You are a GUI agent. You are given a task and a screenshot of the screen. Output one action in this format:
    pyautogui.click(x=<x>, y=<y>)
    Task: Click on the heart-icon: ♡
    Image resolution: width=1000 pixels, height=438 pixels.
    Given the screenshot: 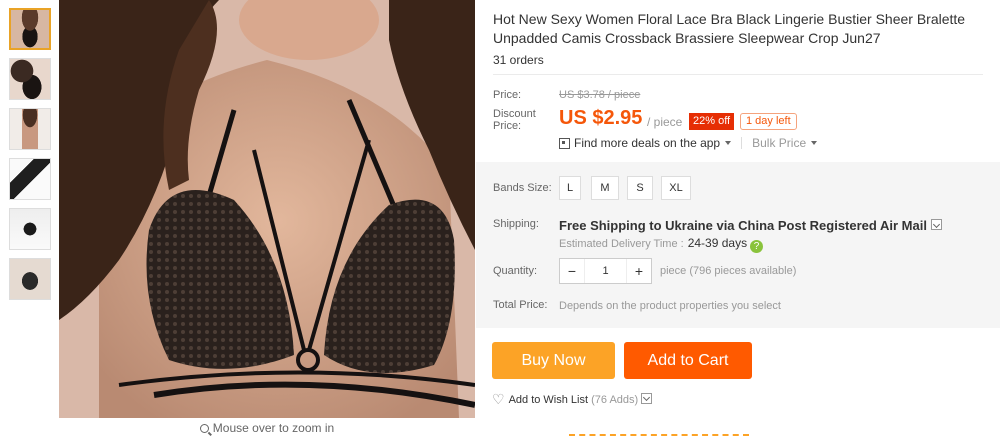 What is the action you would take?
    pyautogui.click(x=498, y=399)
    